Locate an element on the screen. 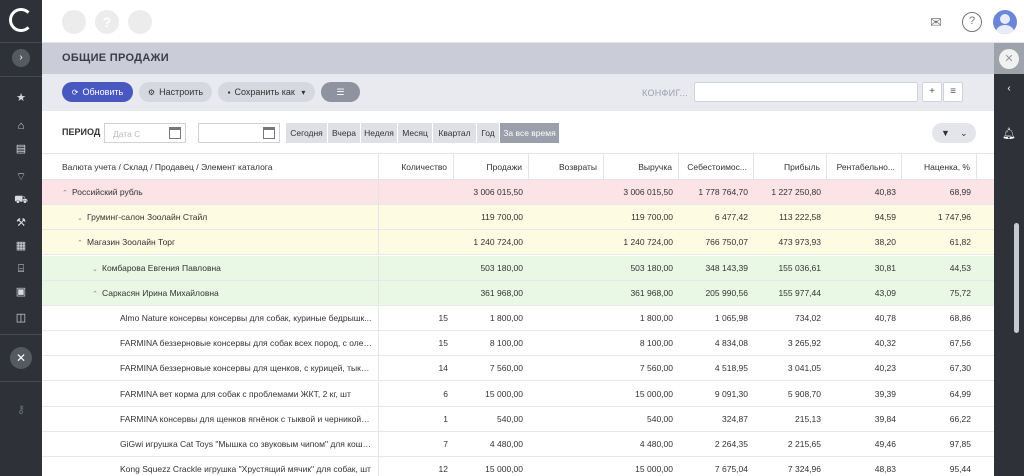 This screenshot has width=1024, height=476. period-week: Неделя is located at coordinates (379, 133).